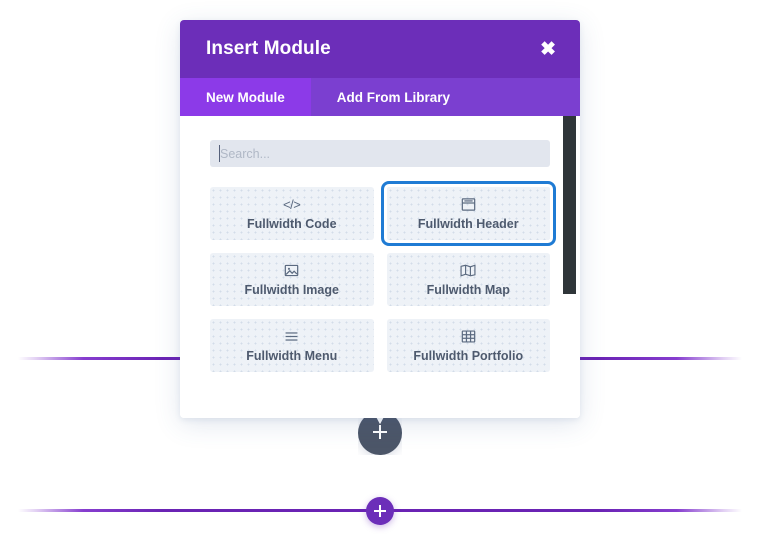 This screenshot has width=760, height=540. I want to click on modal-tabbar: New Module Add From Library, so click(380, 97).